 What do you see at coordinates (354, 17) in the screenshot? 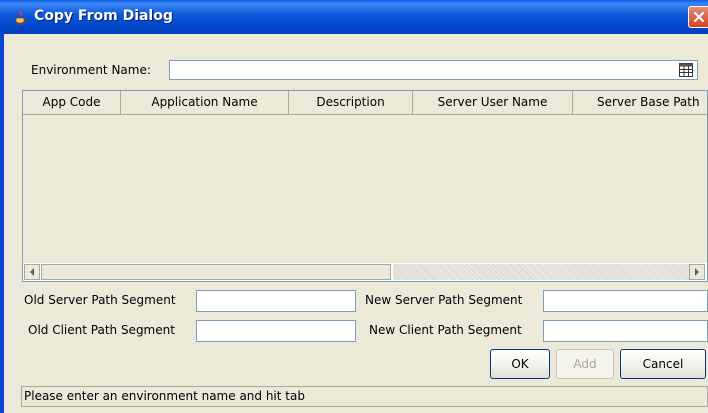
I see `title-bar: Copy From Dialog` at bounding box center [354, 17].